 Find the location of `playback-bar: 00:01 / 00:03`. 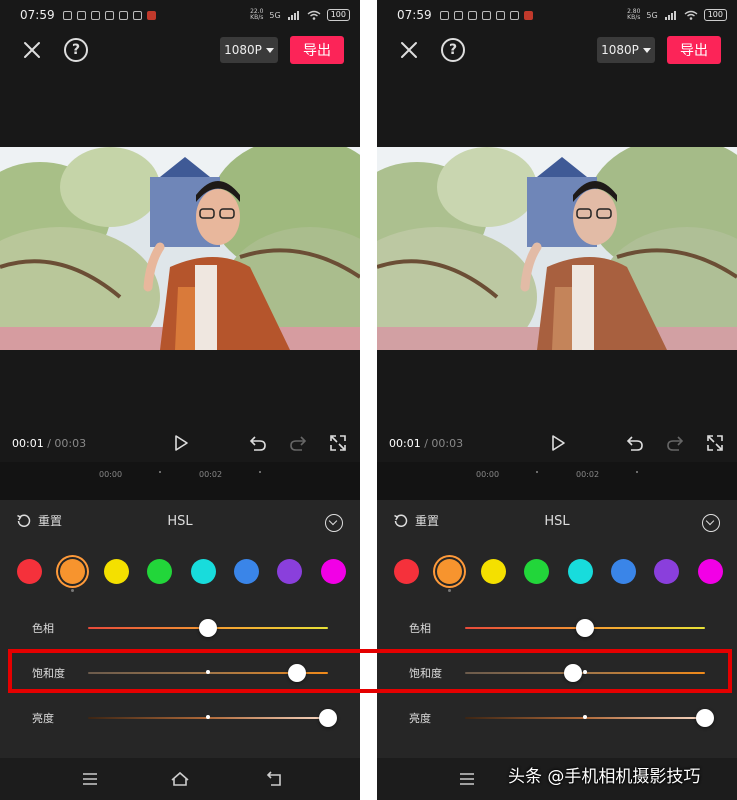

playback-bar: 00:01 / 00:03 is located at coordinates (180, 444).